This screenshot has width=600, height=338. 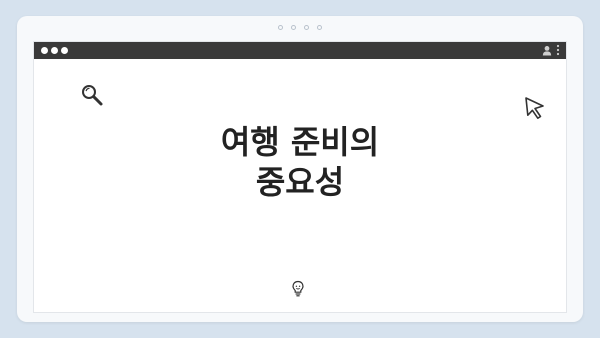 What do you see at coordinates (64, 50) in the screenshot?
I see `maximize-button` at bounding box center [64, 50].